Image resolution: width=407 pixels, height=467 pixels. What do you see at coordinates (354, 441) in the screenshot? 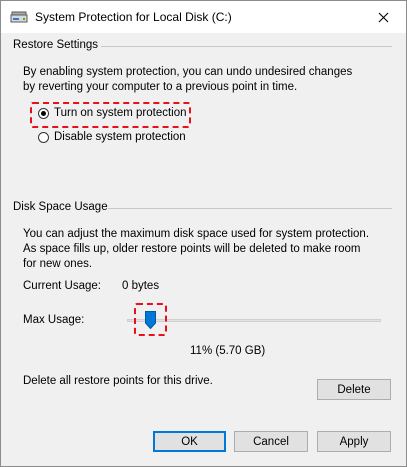
I see `apply-button: Apply` at bounding box center [354, 441].